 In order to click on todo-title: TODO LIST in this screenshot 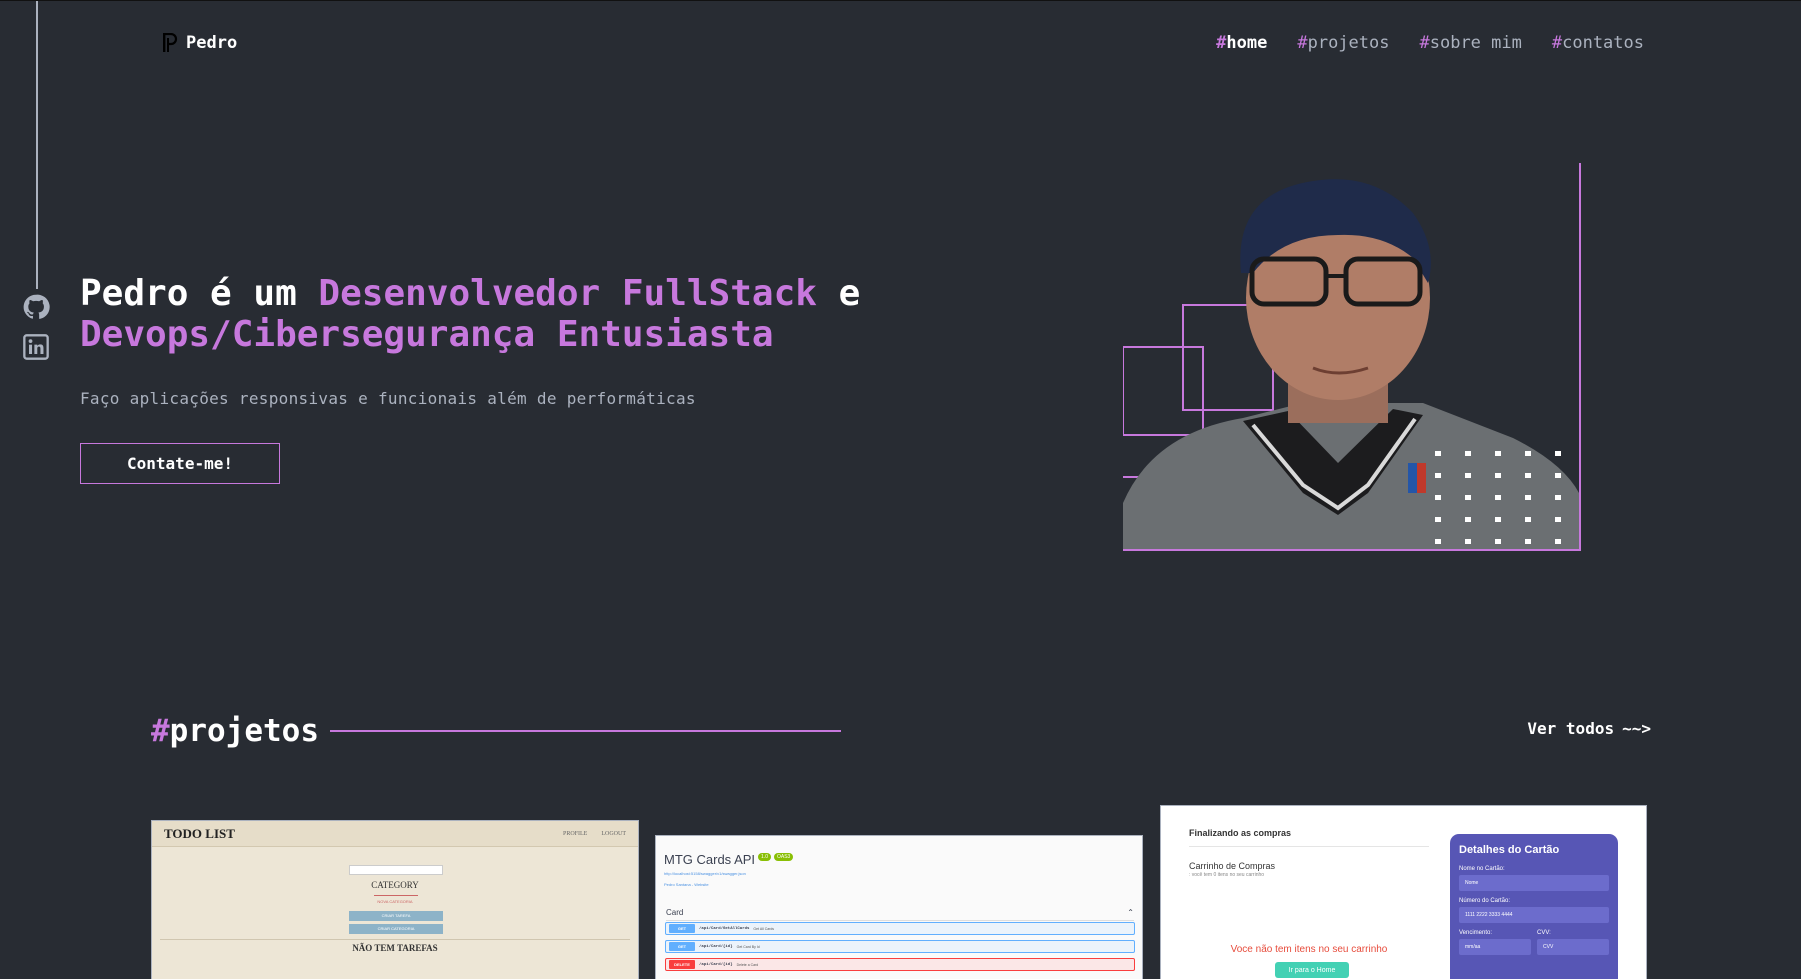, I will do `click(199, 833)`.